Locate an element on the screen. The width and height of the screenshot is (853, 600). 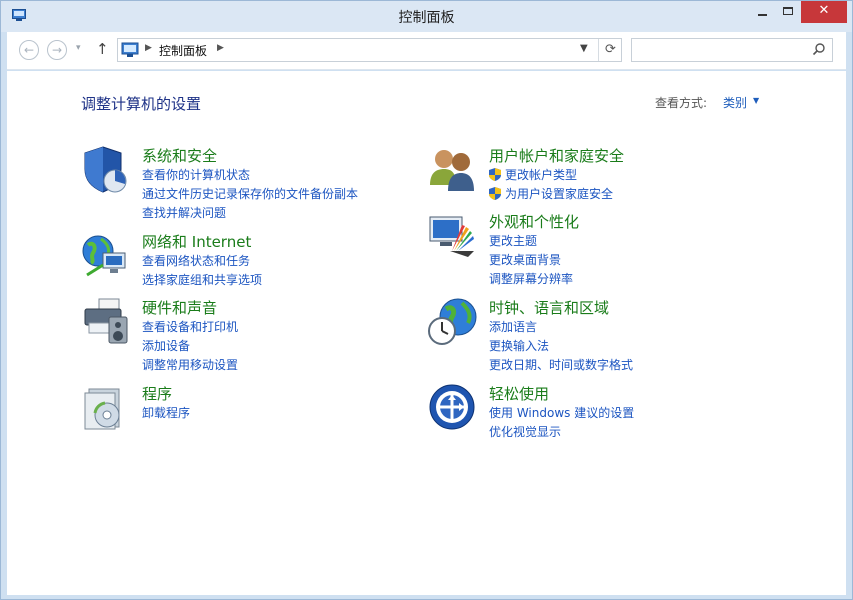
maximize-button is located at coordinates (788, 12).